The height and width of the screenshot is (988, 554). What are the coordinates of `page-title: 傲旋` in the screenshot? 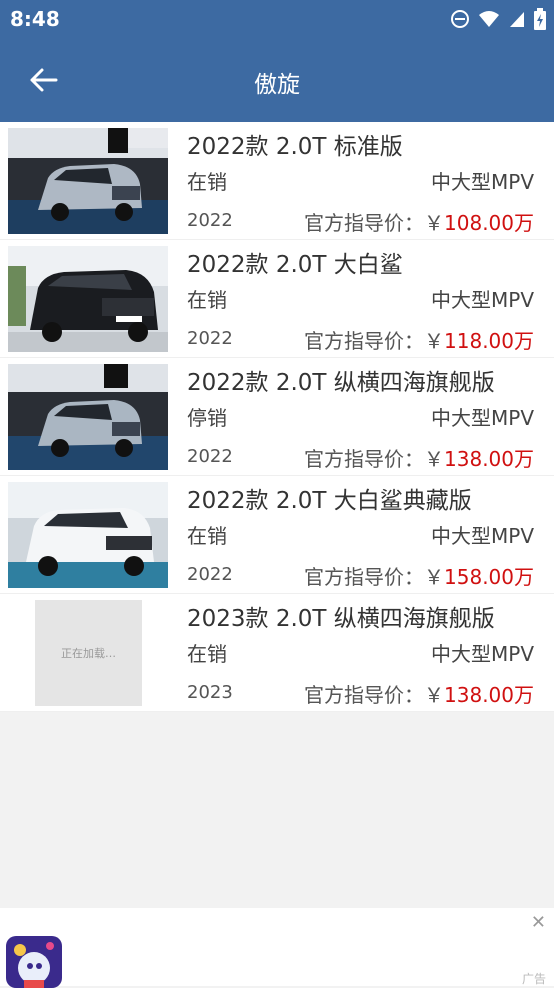 It's located at (277, 85).